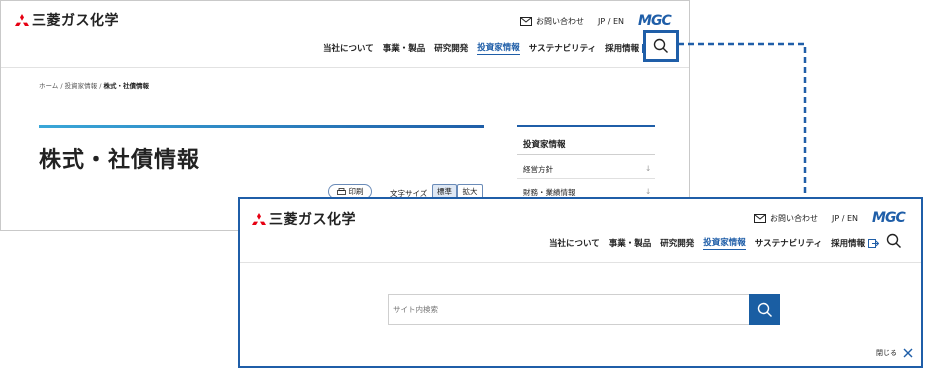 The width and height of the screenshot is (938, 377). I want to click on mitsubishi-mark-icon, so click(259, 219).